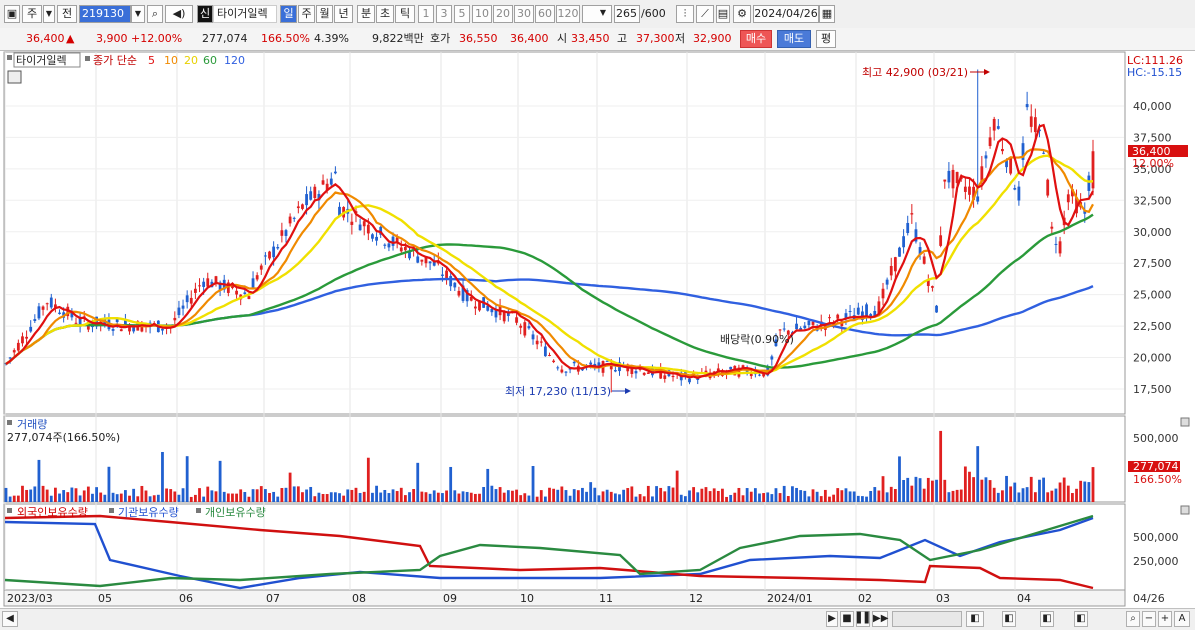 The width and height of the screenshot is (1195, 630). I want to click on table-icon, so click(14, 77).